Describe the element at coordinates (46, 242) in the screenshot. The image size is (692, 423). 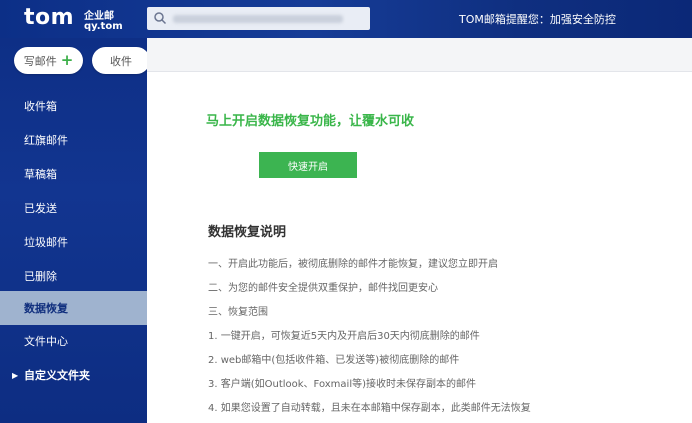
I see `sidebar-item-label: 垃圾邮件` at that location.